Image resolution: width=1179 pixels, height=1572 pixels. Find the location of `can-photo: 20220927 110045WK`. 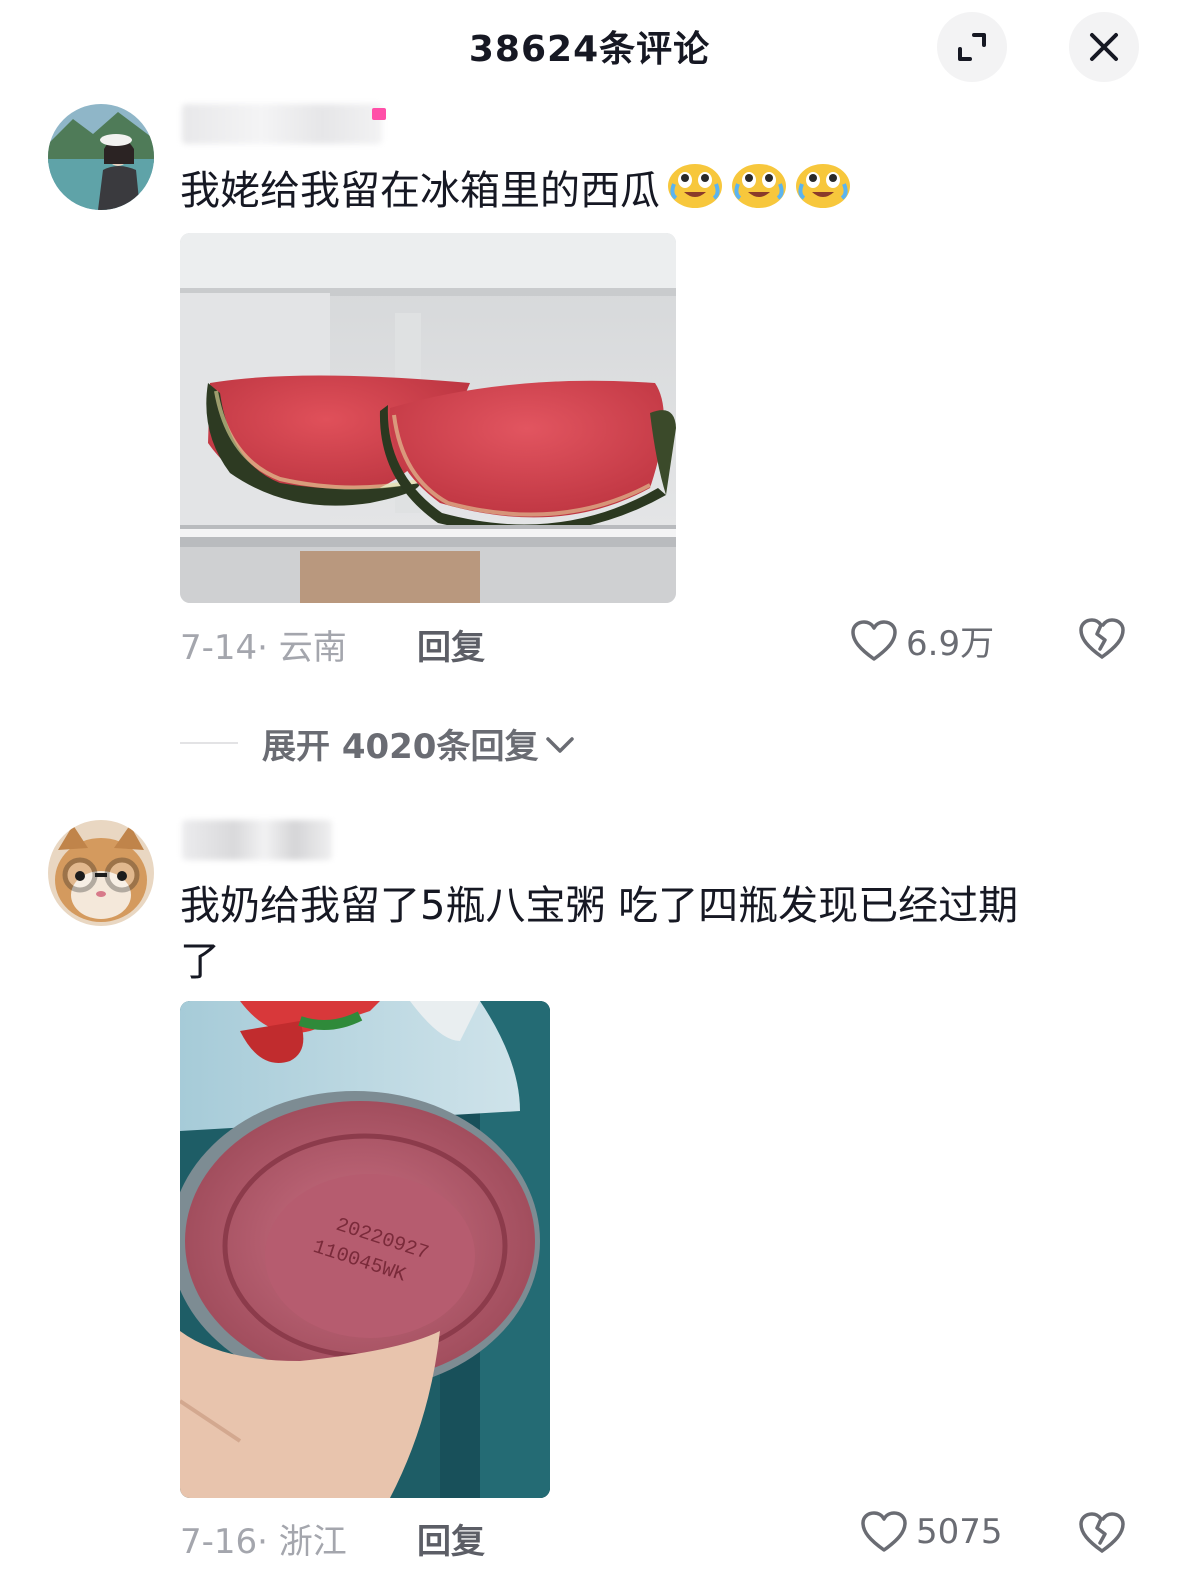

can-photo: 20220927 110045WK is located at coordinates (365, 1249).